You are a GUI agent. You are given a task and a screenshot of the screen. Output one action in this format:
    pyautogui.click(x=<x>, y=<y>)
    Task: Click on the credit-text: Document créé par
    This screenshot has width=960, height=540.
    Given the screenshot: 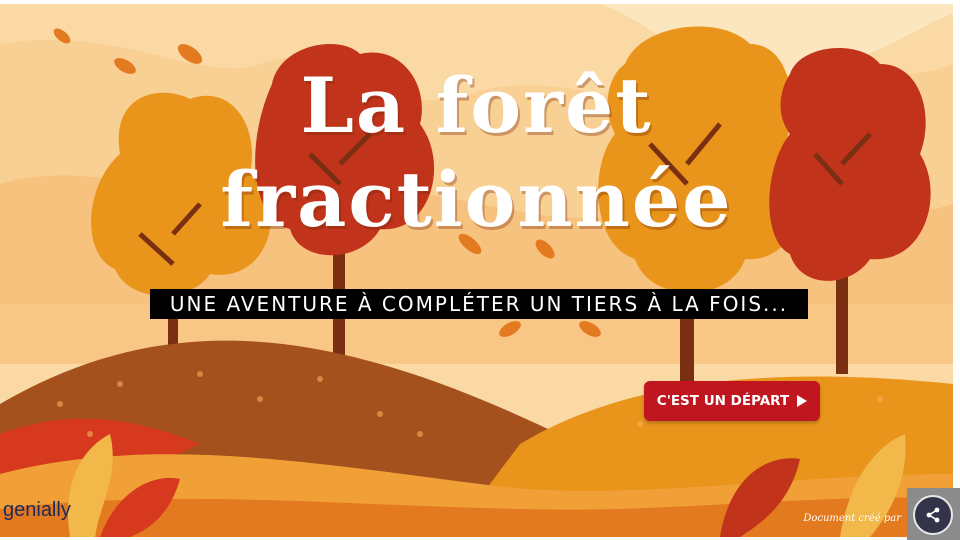 What is the action you would take?
    pyautogui.click(x=852, y=518)
    